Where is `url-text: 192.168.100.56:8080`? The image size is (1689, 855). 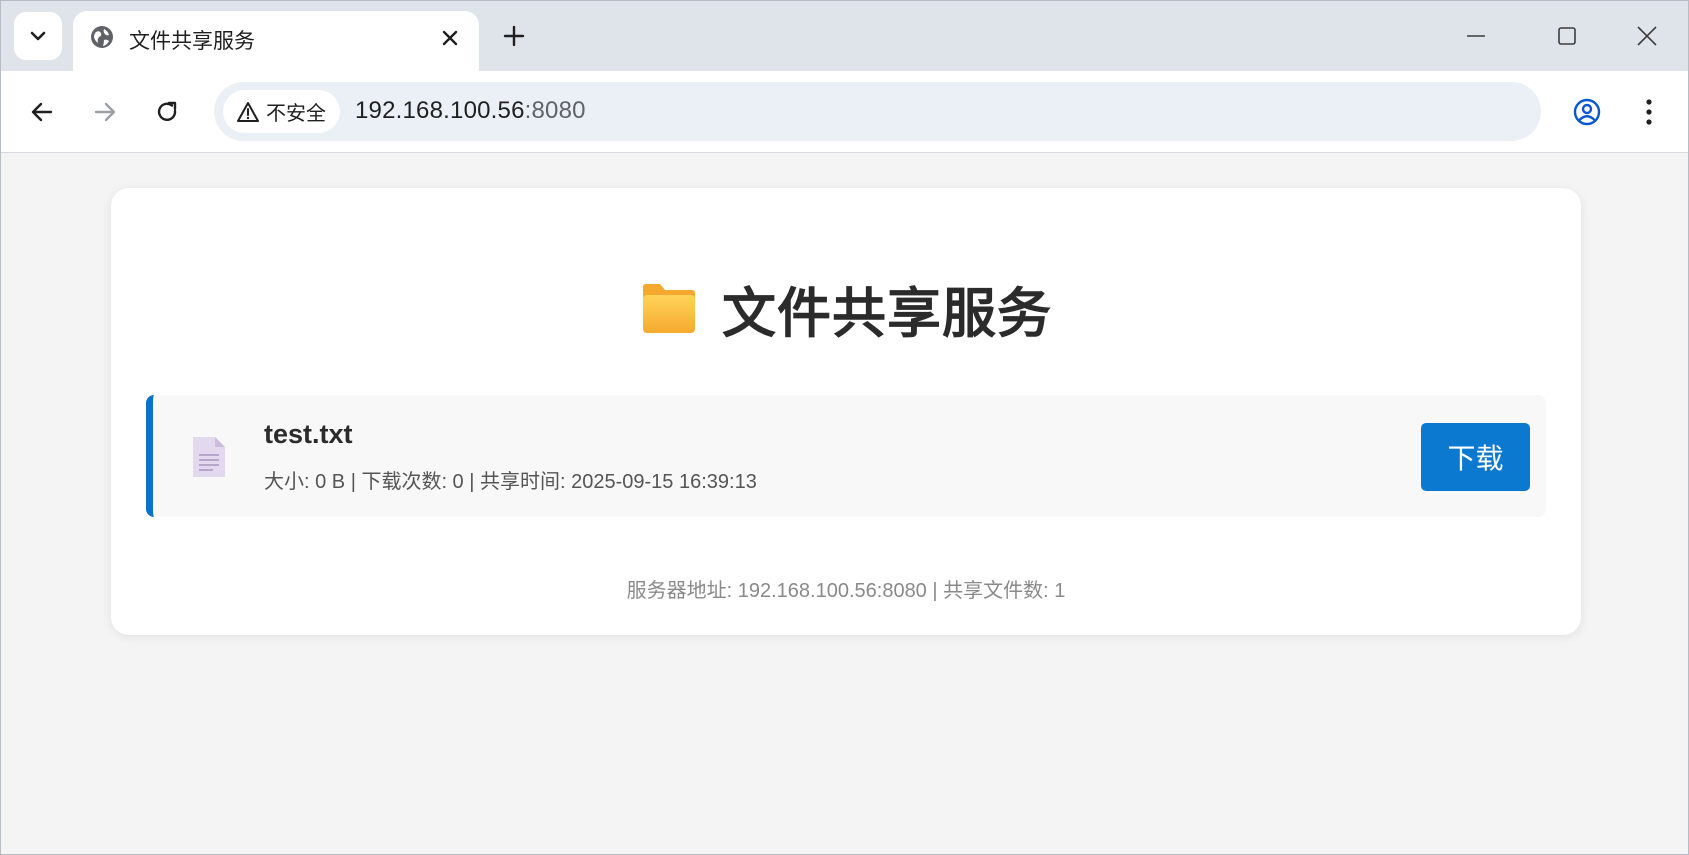 url-text: 192.168.100.56:8080 is located at coordinates (470, 111).